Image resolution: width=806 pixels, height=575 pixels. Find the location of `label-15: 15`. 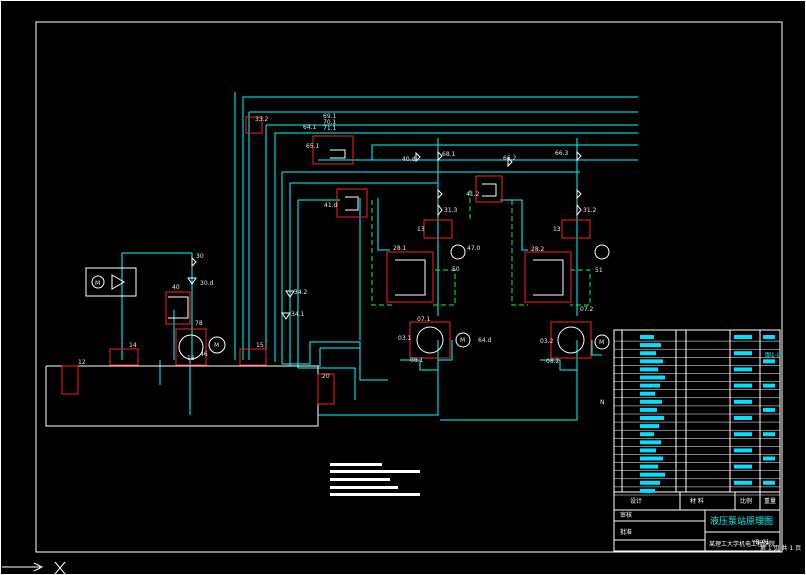

label-15: 15 is located at coordinates (260, 345).